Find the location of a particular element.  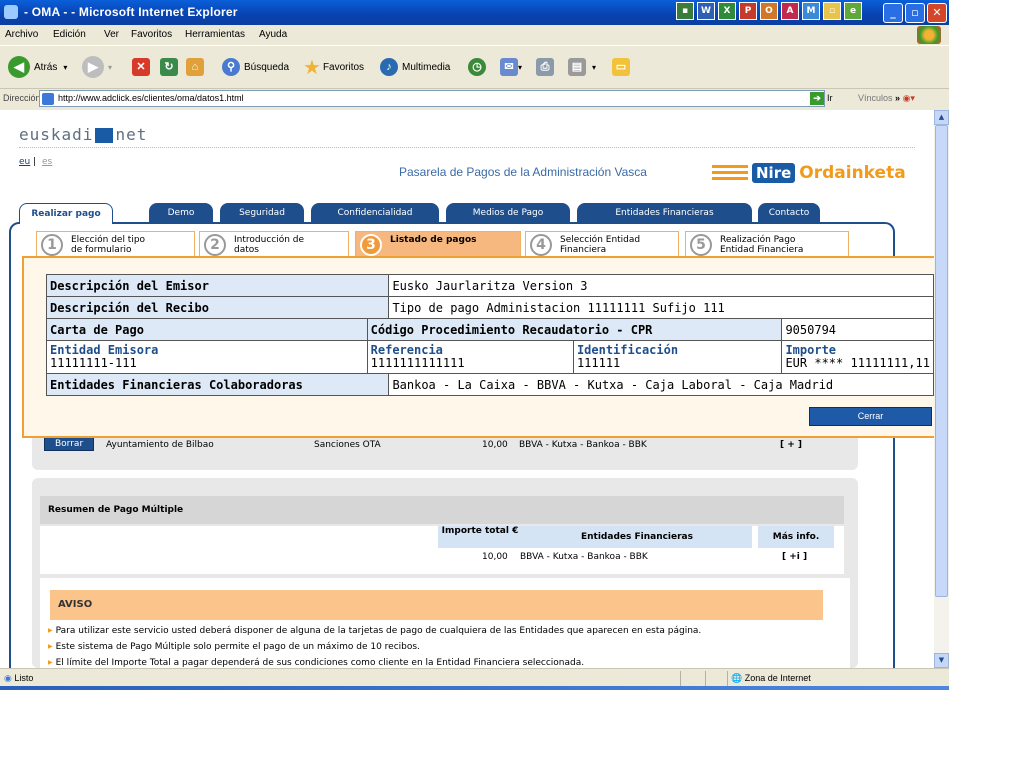

page-icon is located at coordinates (48, 98).